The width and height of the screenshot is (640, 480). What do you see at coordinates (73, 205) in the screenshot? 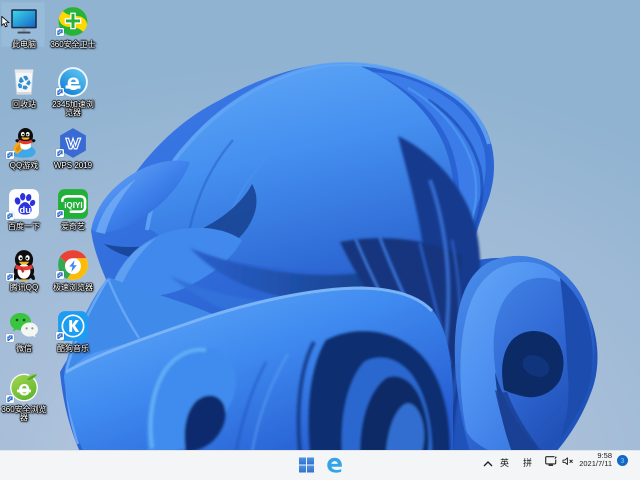
I see `svg-text: iQIYI` at bounding box center [73, 205].